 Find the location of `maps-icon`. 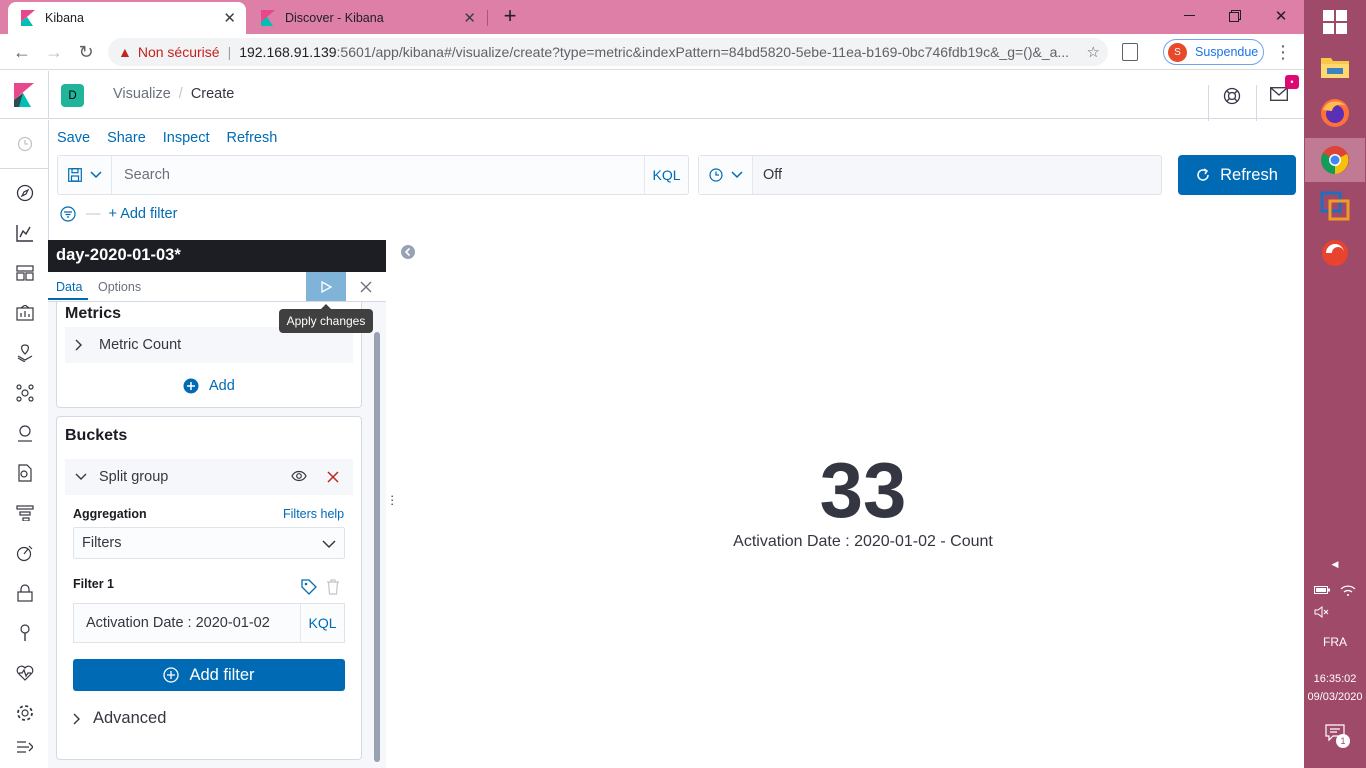

maps-icon is located at coordinates (25, 353).